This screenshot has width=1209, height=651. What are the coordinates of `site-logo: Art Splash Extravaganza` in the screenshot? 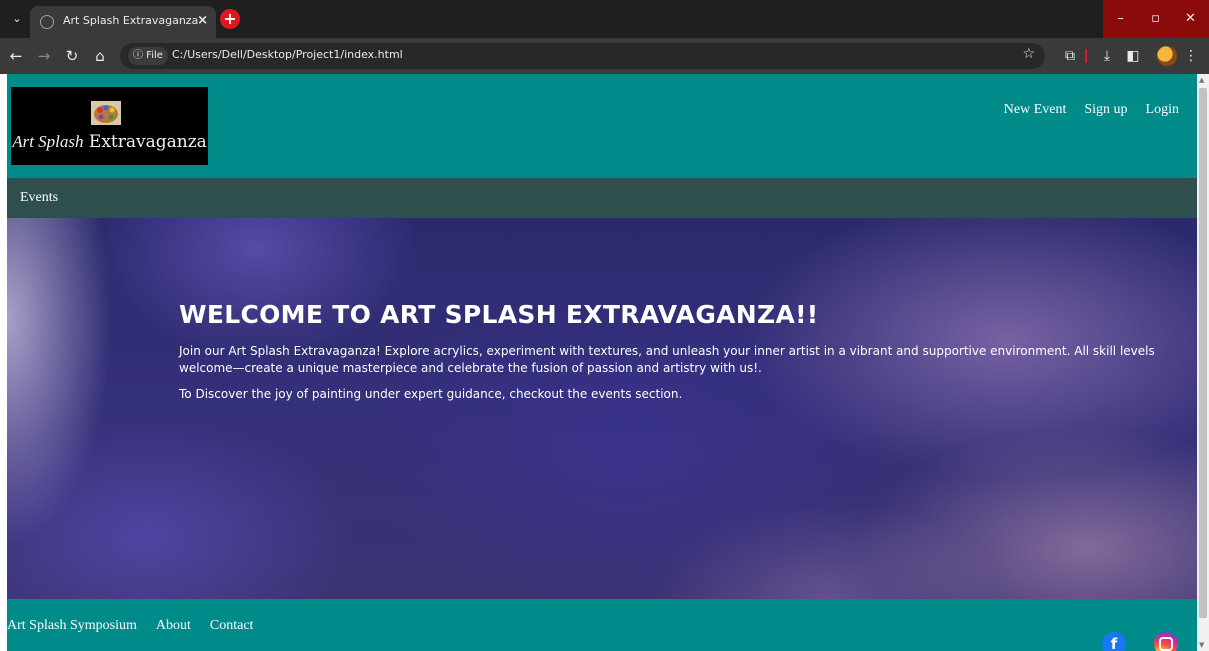 It's located at (109, 126).